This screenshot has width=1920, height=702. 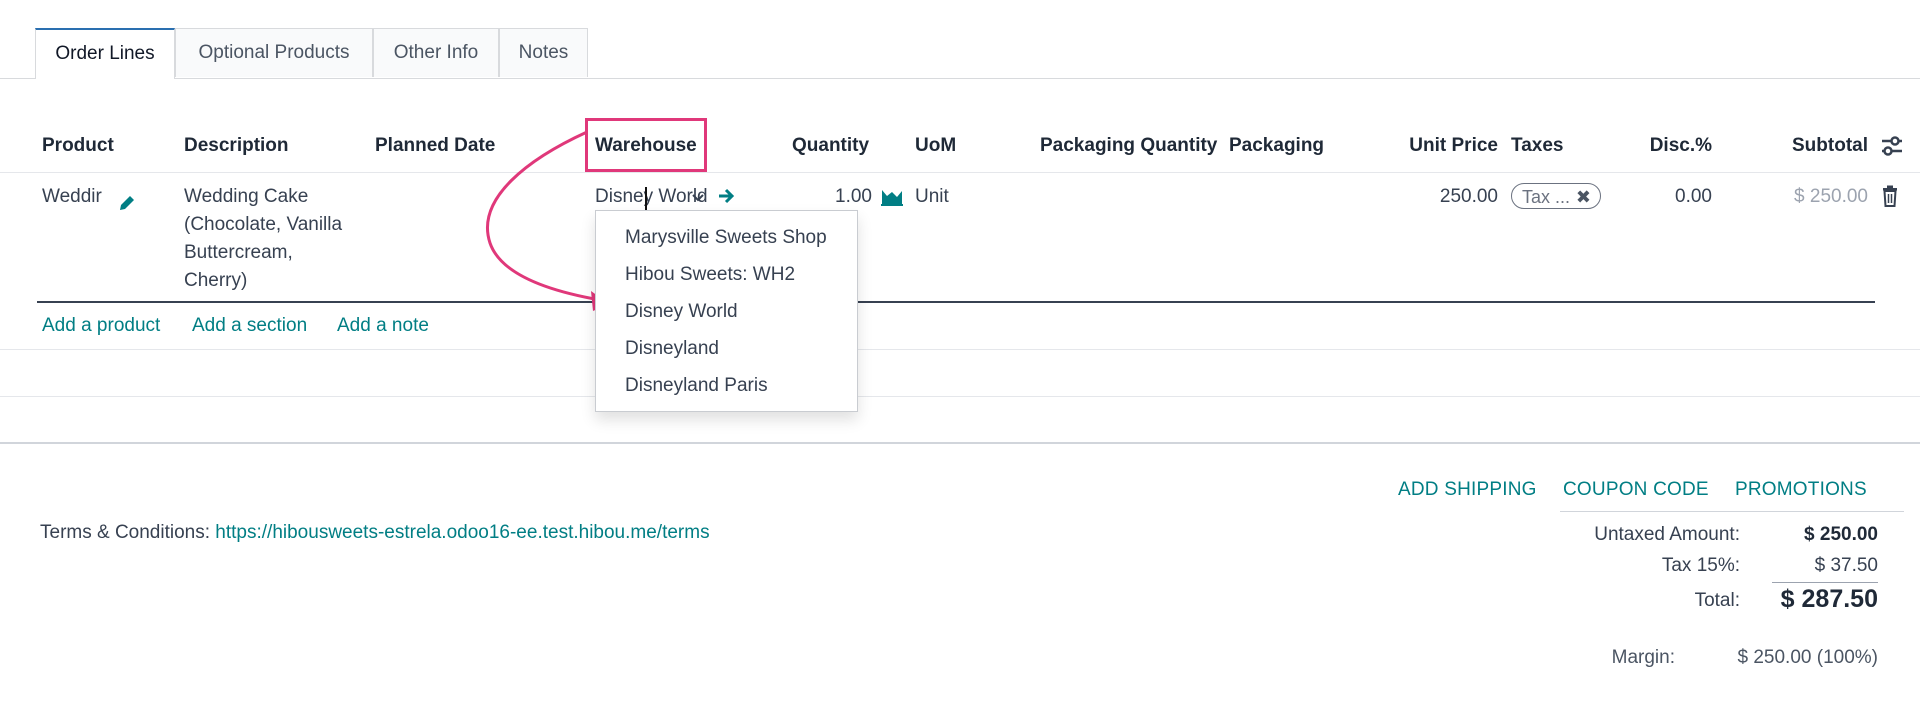 What do you see at coordinates (1829, 599) in the screenshot?
I see `total-value: $ 287.50` at bounding box center [1829, 599].